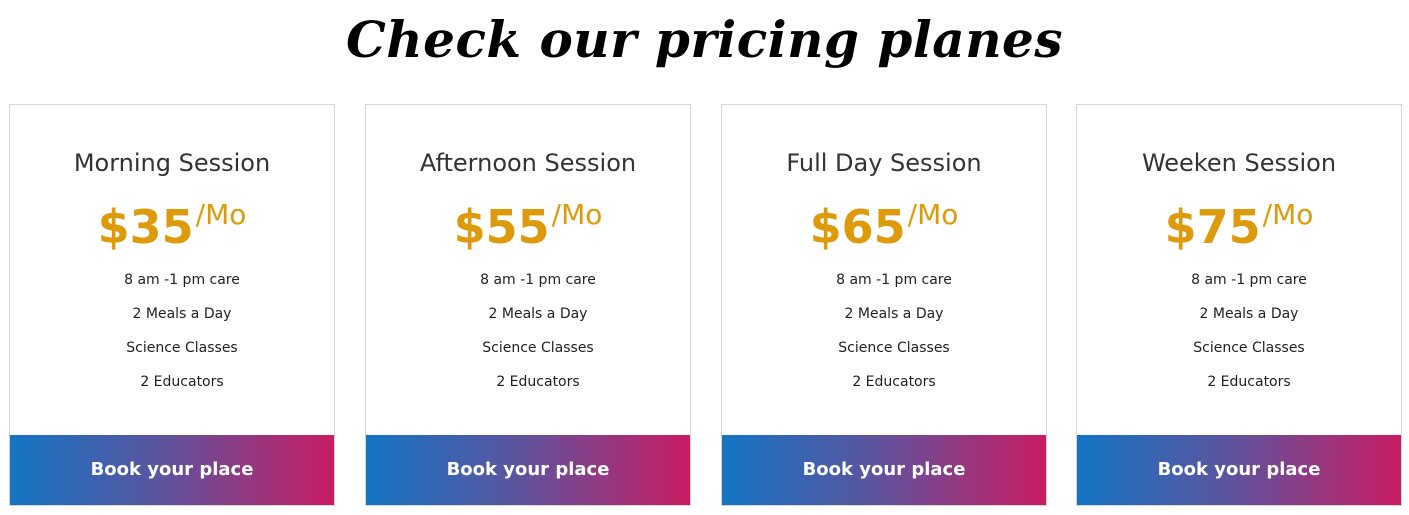 The width and height of the screenshot is (1409, 515). Describe the element at coordinates (857, 227) in the screenshot. I see `price-amount: $65` at that location.